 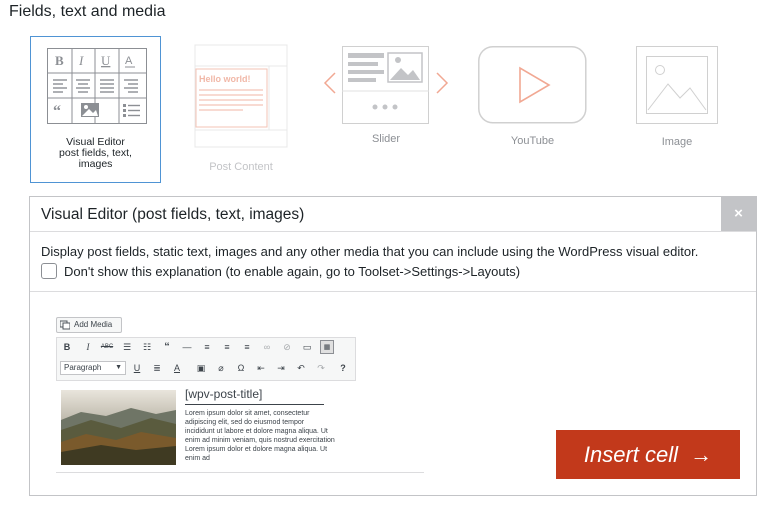 I want to click on bold-icon: B, so click(x=67, y=347).